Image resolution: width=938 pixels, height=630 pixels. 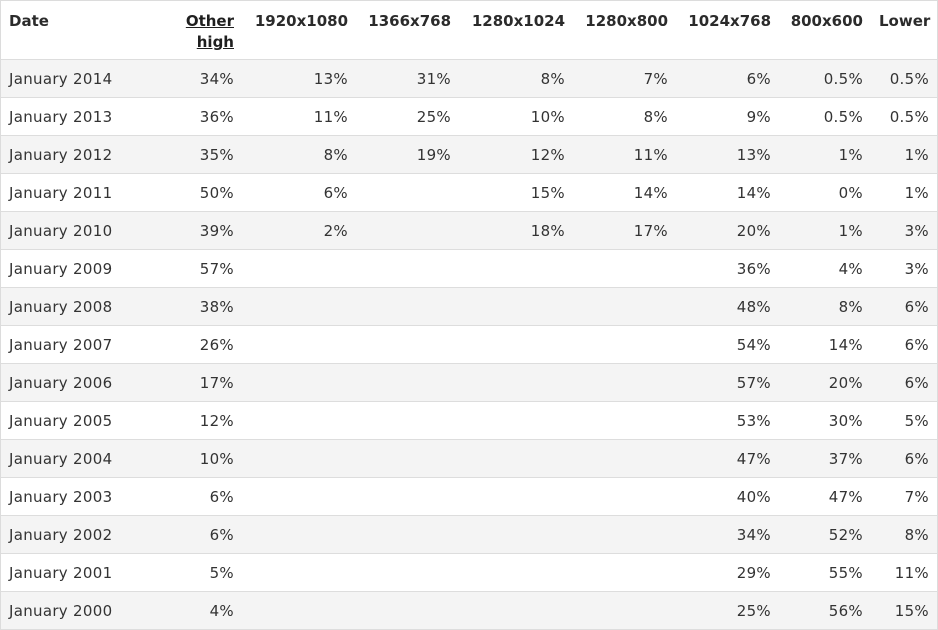 What do you see at coordinates (201, 78) in the screenshot?
I see `value-cell-other-high: 34%` at bounding box center [201, 78].